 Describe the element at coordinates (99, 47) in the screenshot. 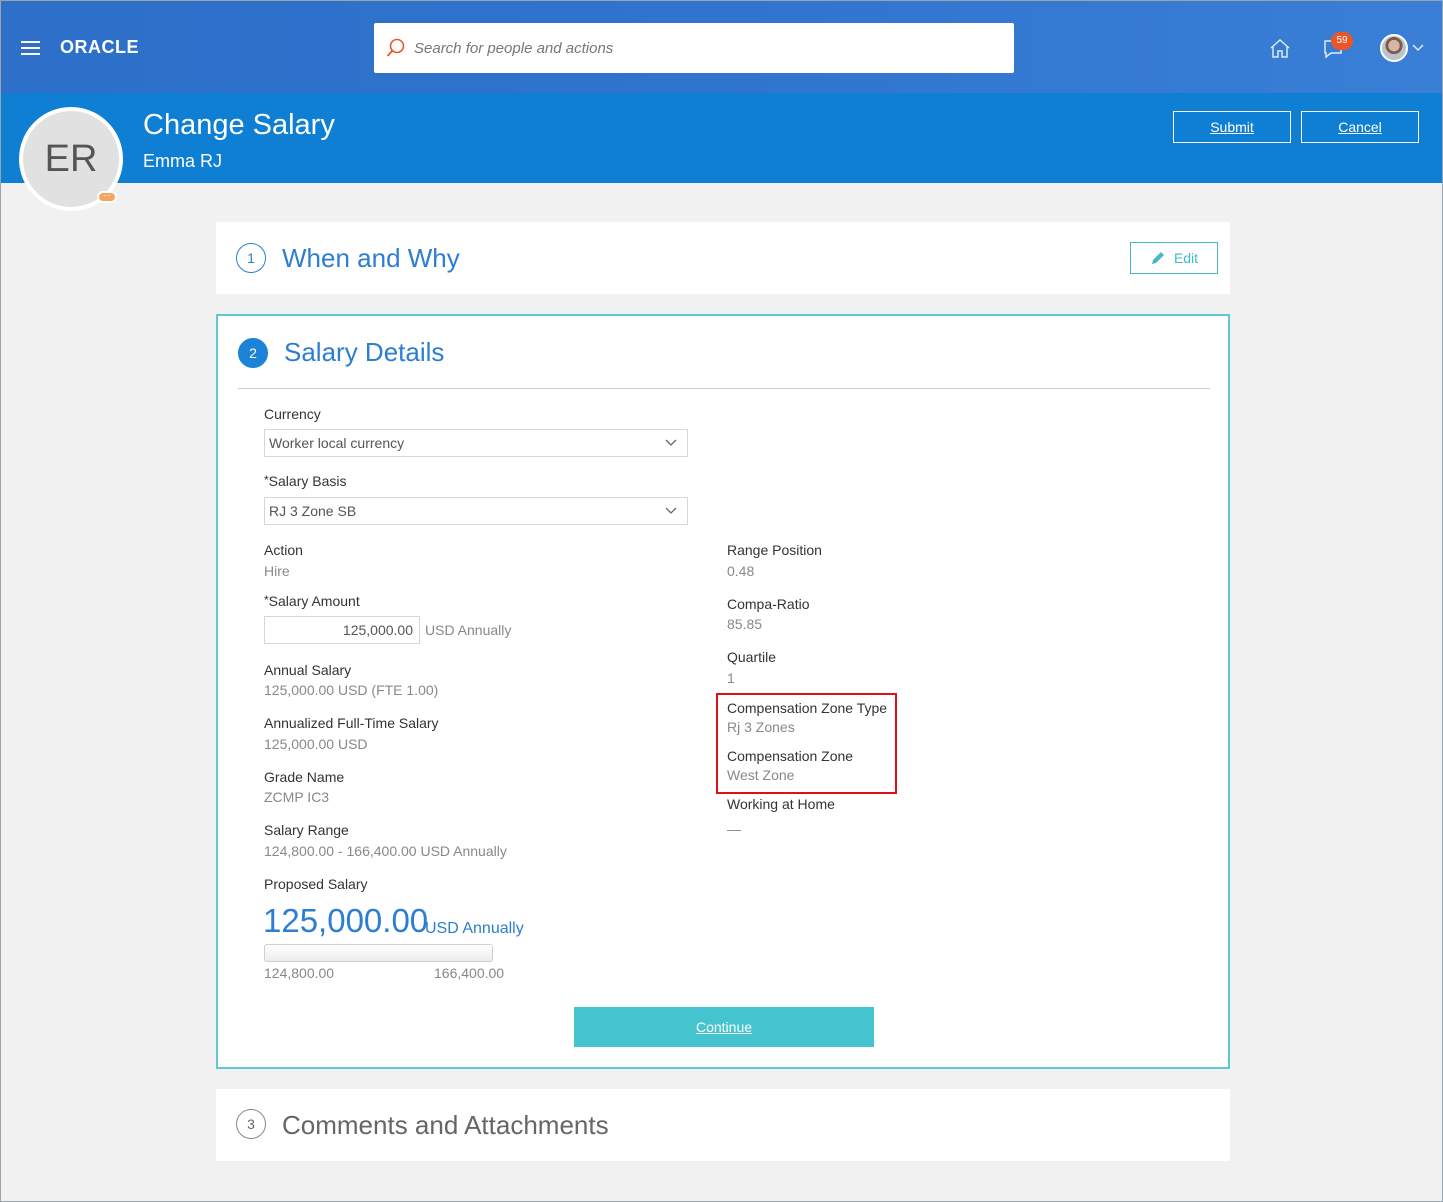

I see `oracle-logo: ORACLE` at that location.